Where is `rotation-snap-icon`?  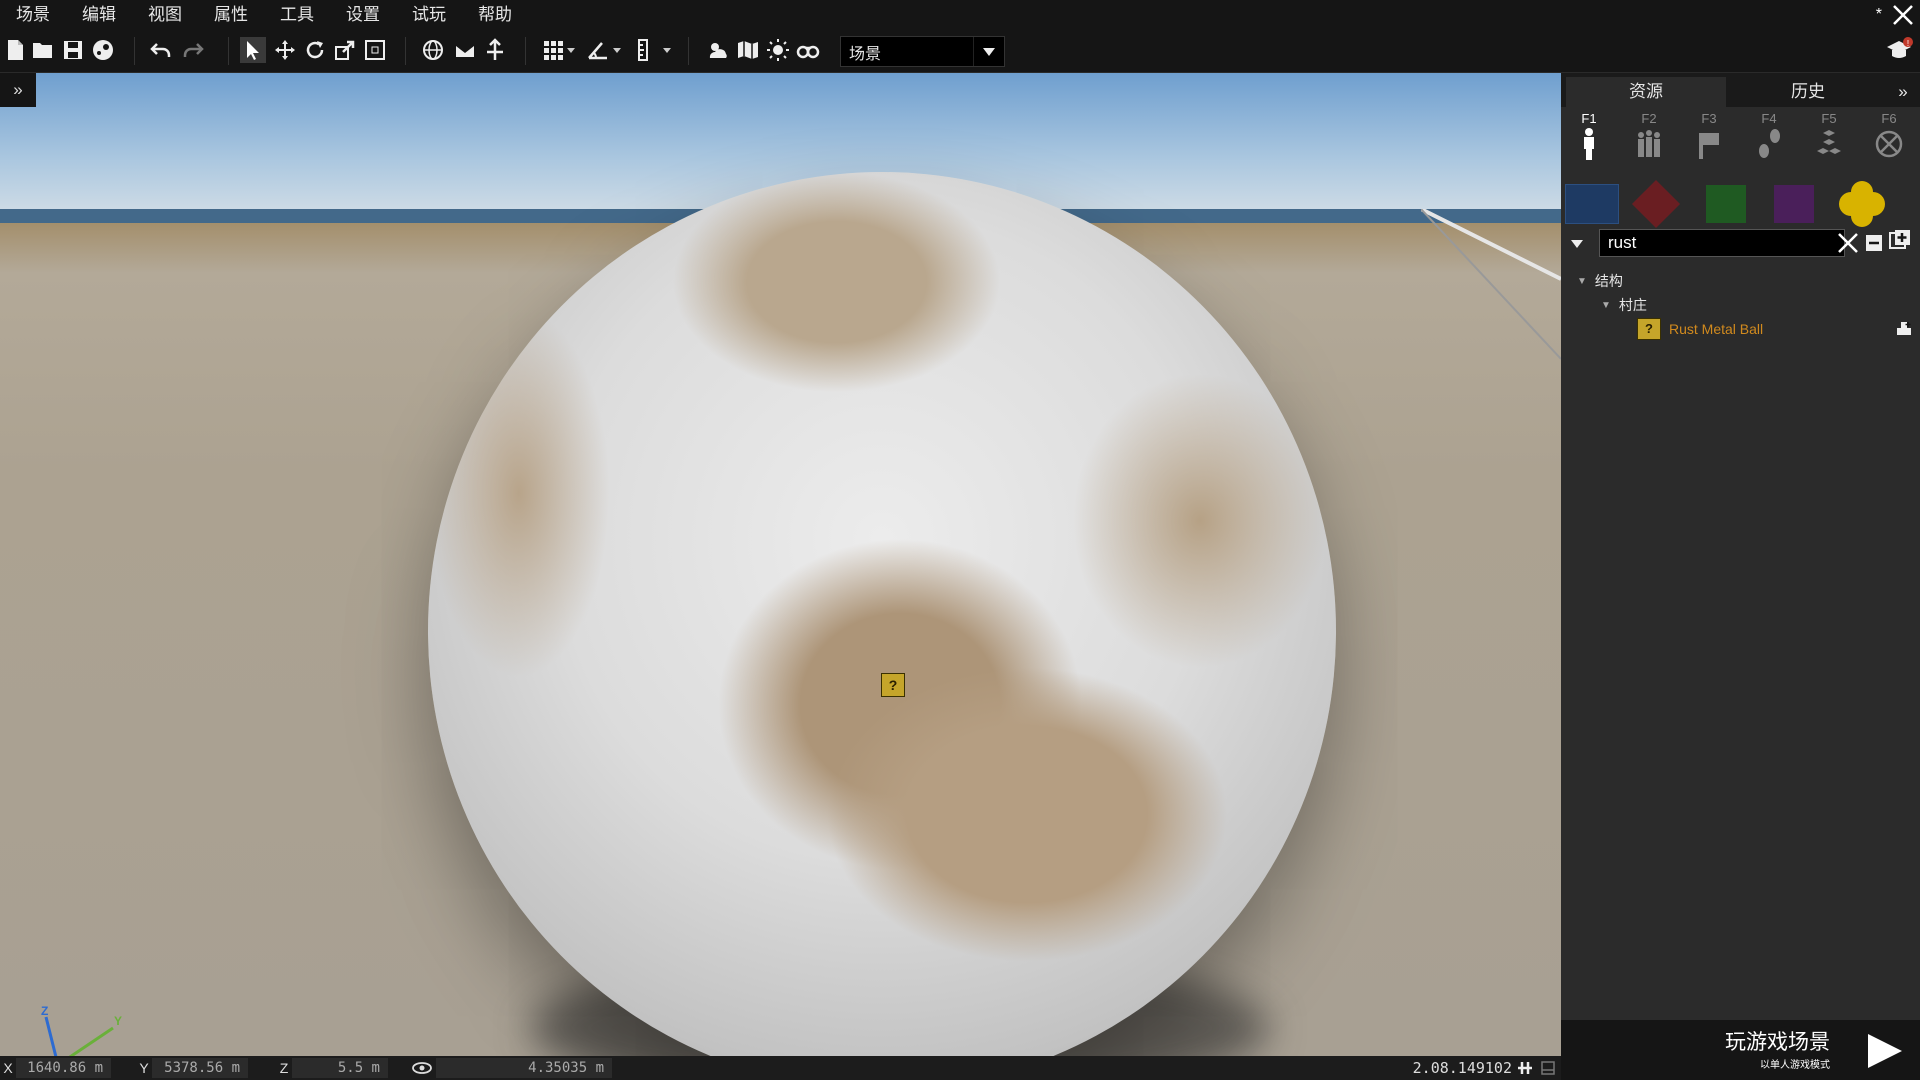 rotation-snap-icon is located at coordinates (598, 50).